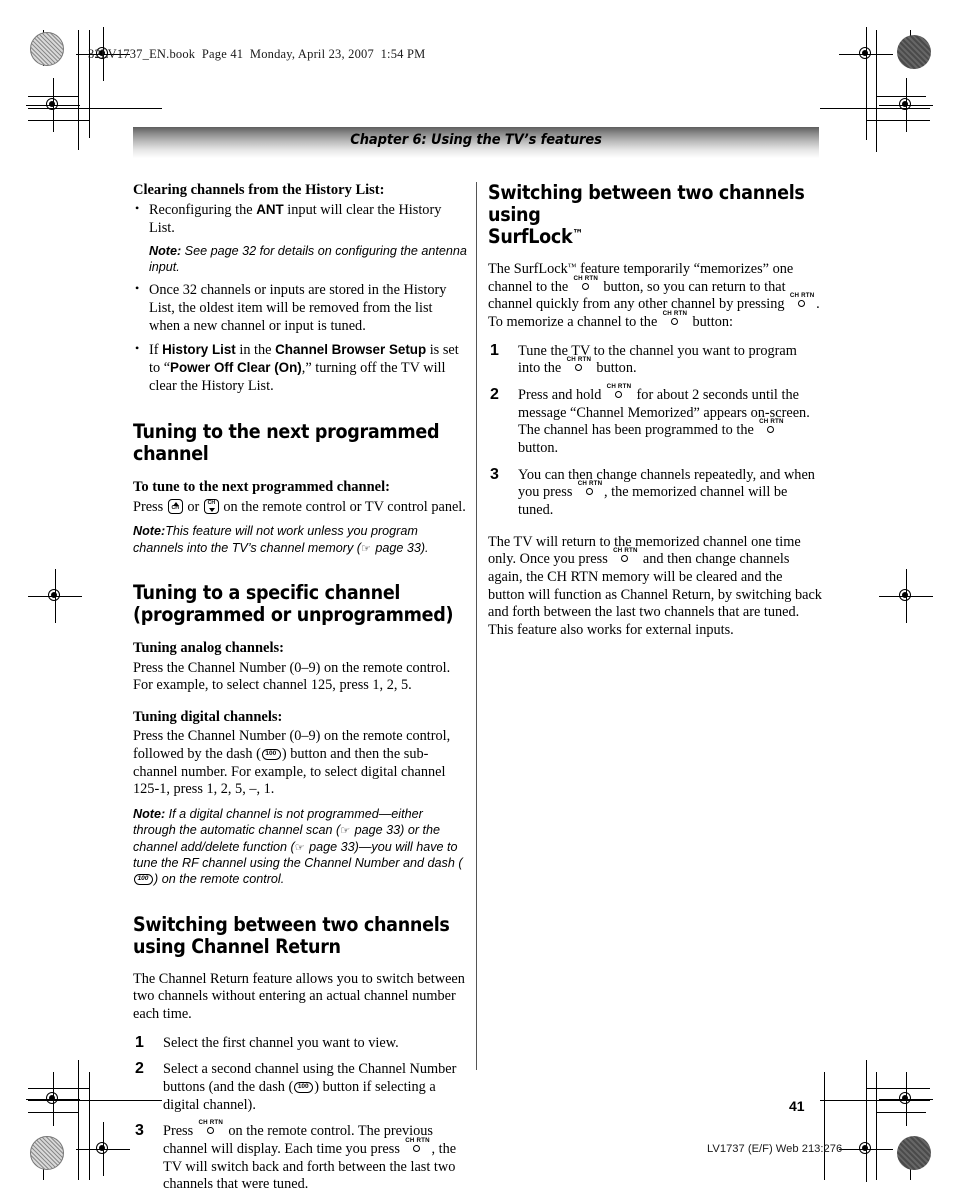 Image resolution: width=954 pixels, height=1193 pixels. What do you see at coordinates (211, 506) in the screenshot?
I see `channel-down-key-icon: CH` at bounding box center [211, 506].